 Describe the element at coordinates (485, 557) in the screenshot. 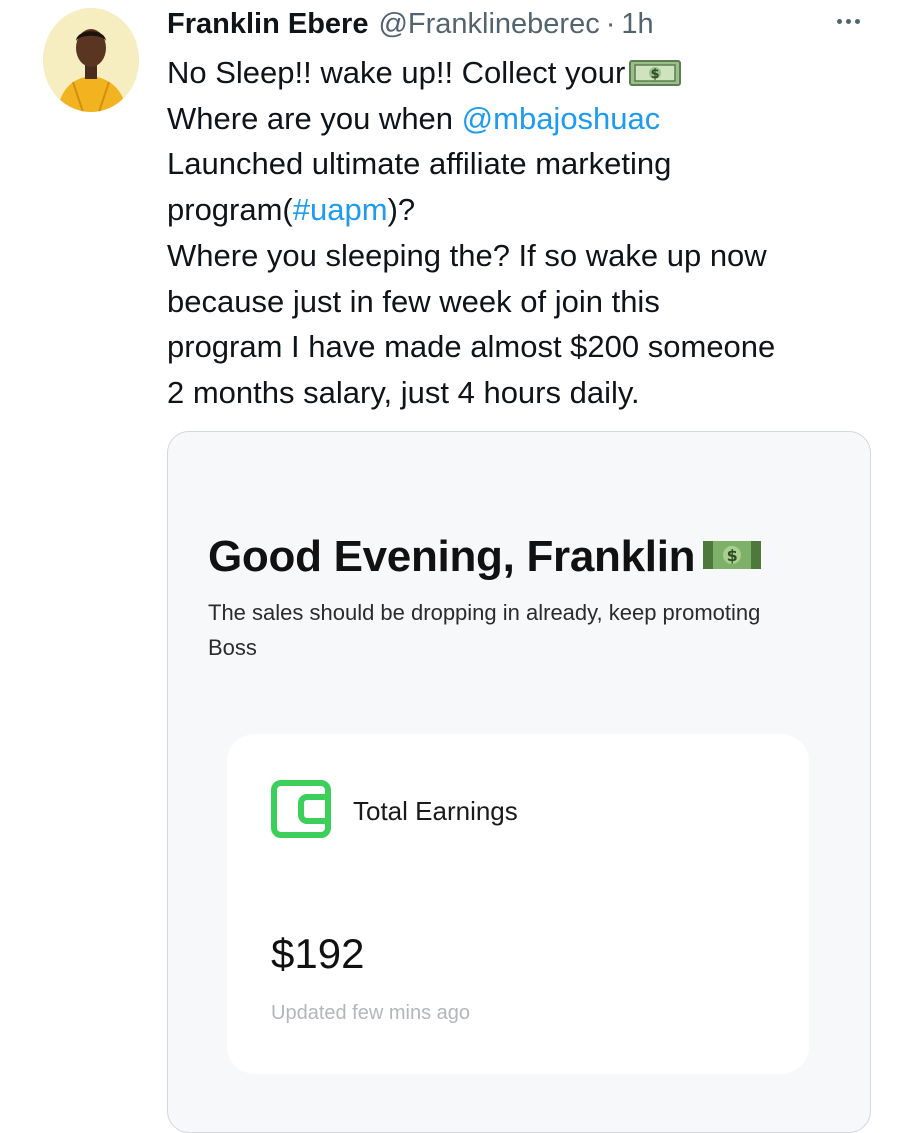

I see `greeting-heading: Good Evening, Franklin $` at that location.